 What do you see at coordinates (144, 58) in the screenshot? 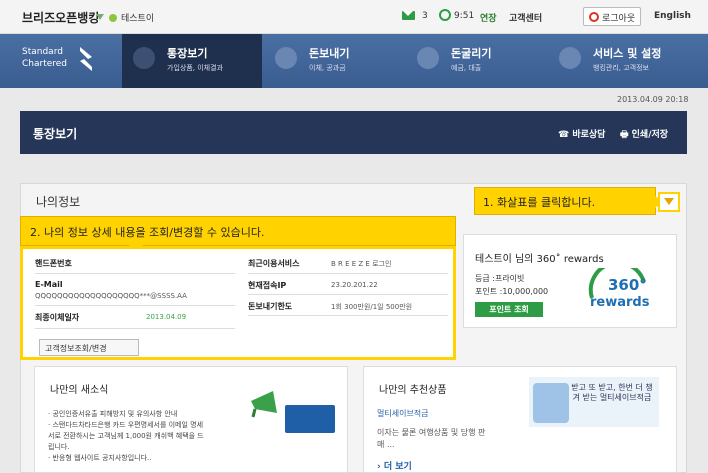
I see `eye-icon` at bounding box center [144, 58].